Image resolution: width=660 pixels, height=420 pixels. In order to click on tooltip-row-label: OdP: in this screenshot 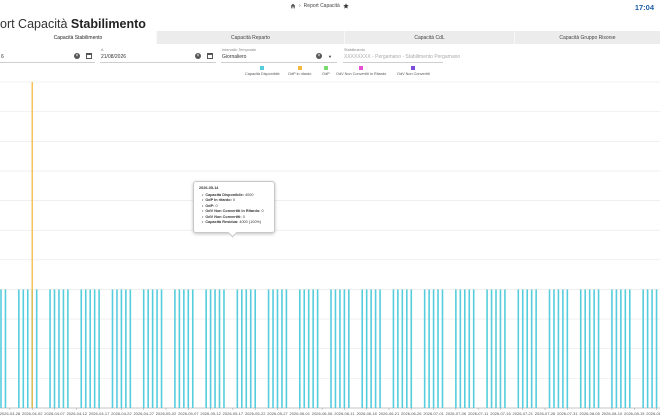, I will do `click(210, 205)`.